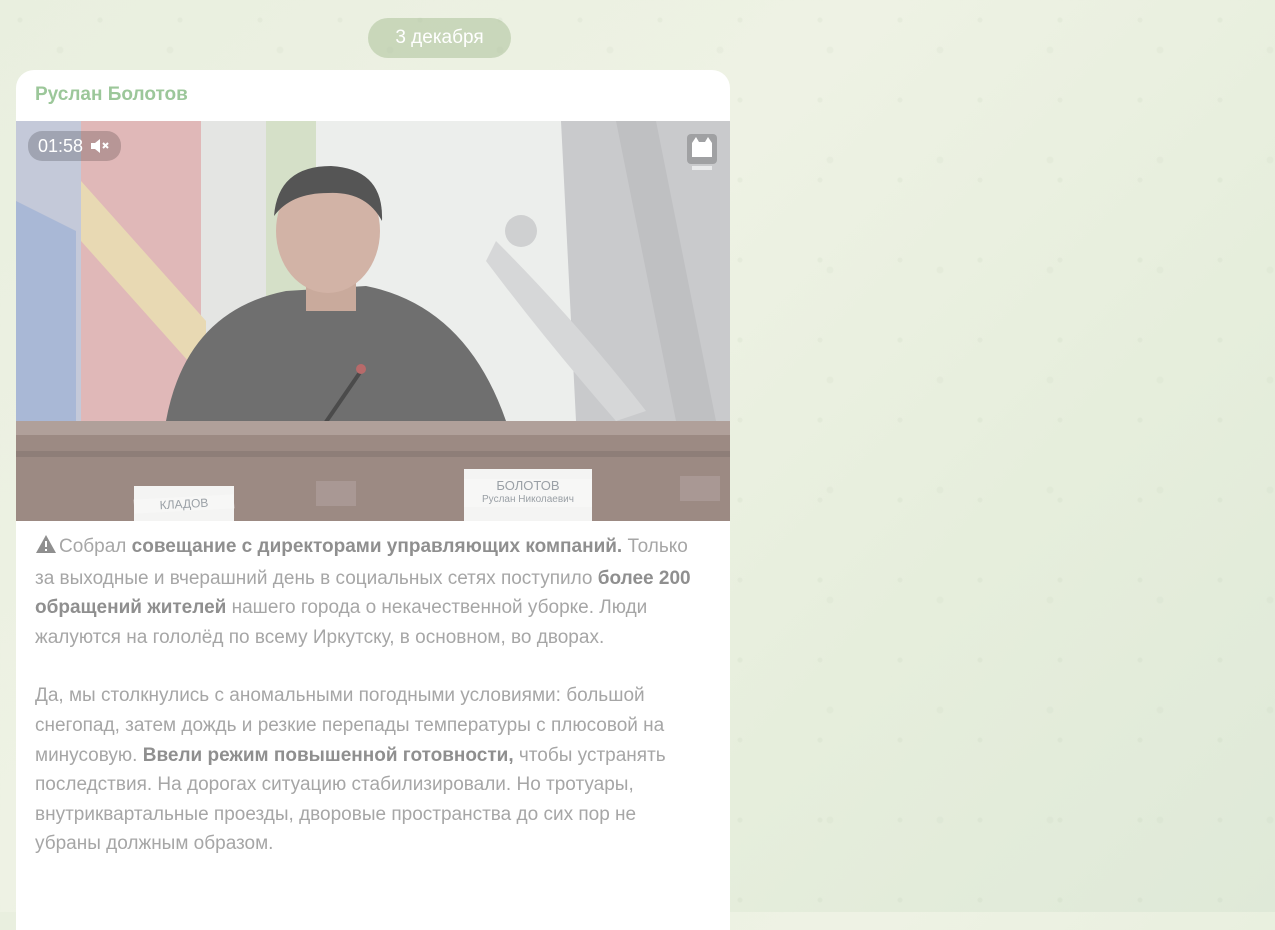 The height and width of the screenshot is (930, 1275). I want to click on date-separator: 3 декабря, so click(439, 38).